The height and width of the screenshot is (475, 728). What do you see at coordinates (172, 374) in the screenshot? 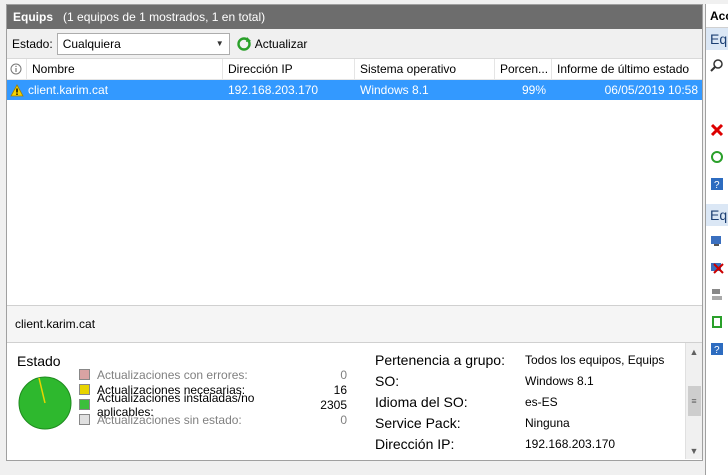
I see `legend-label: Actualizaciones con errores:` at bounding box center [172, 374].